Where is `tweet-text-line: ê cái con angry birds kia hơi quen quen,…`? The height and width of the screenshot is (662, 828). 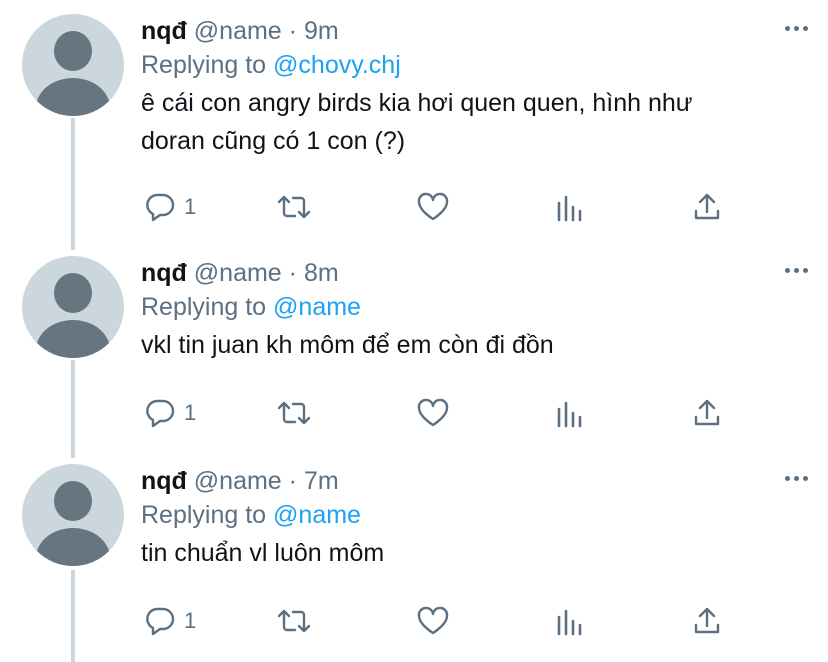 tweet-text-line: ê cái con angry birds kia hơi quen quen,… is located at coordinates (417, 103).